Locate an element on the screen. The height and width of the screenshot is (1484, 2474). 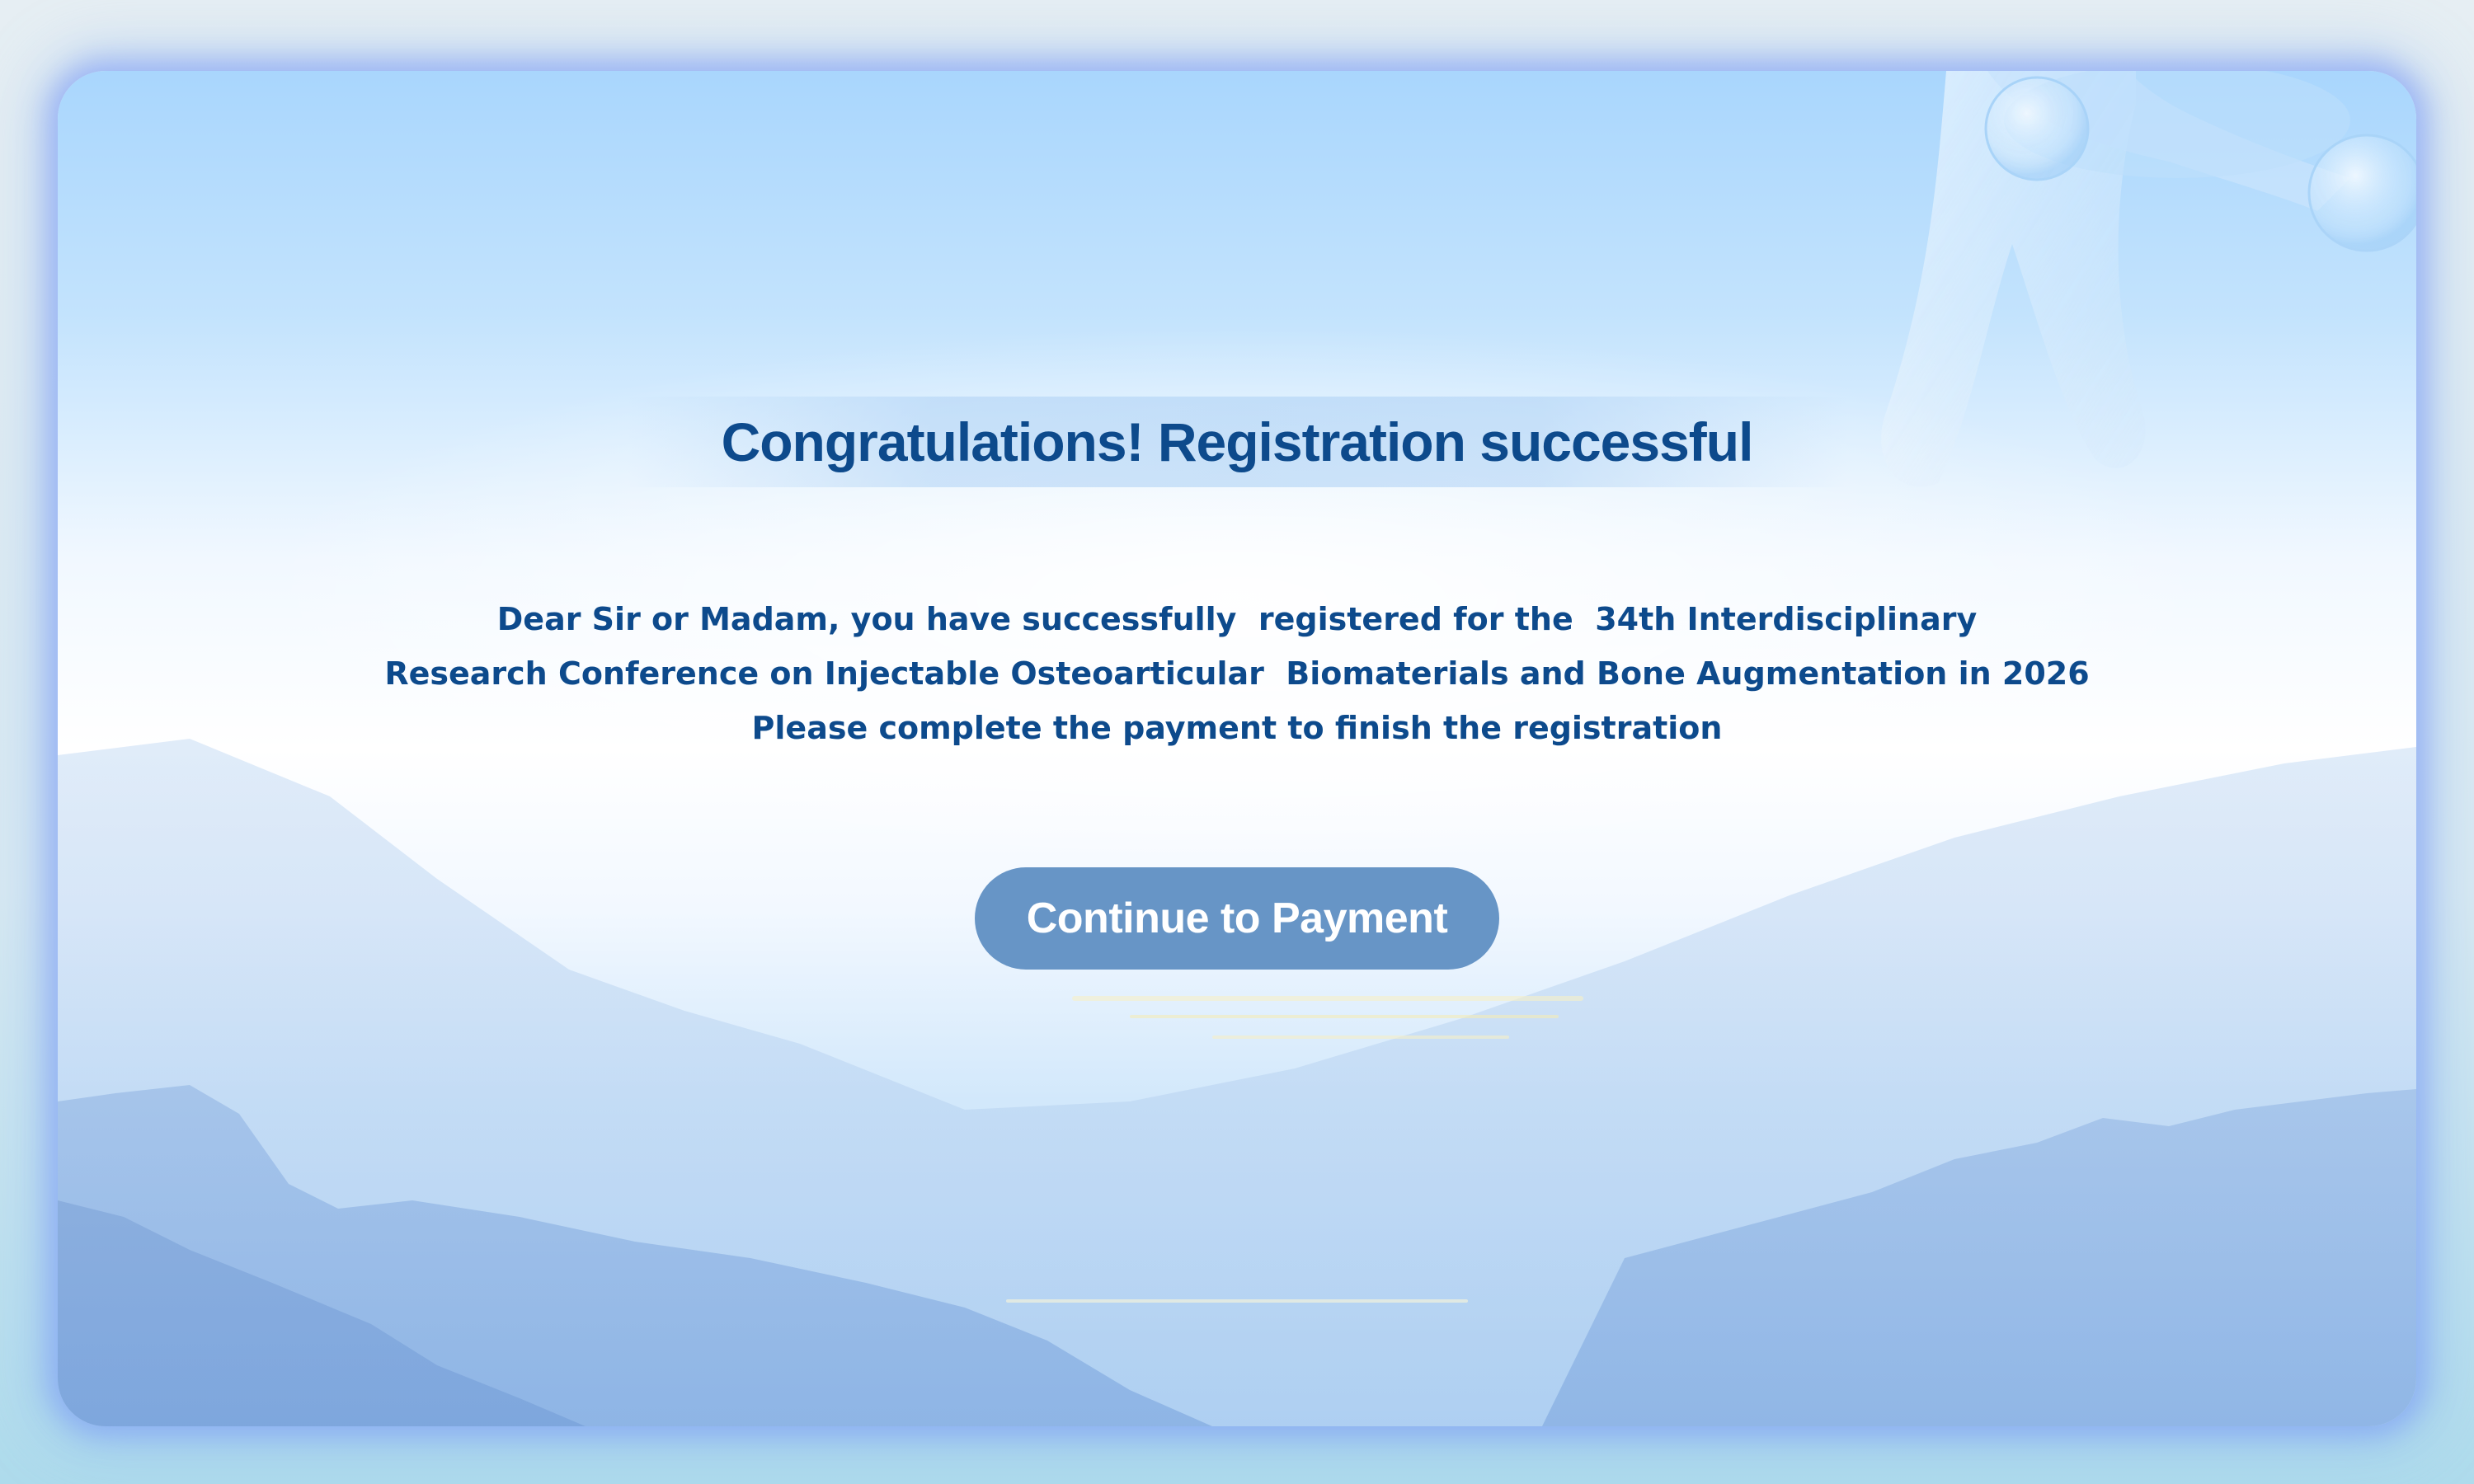
page-title: Congratulations! Registration successful is located at coordinates (1237, 441).